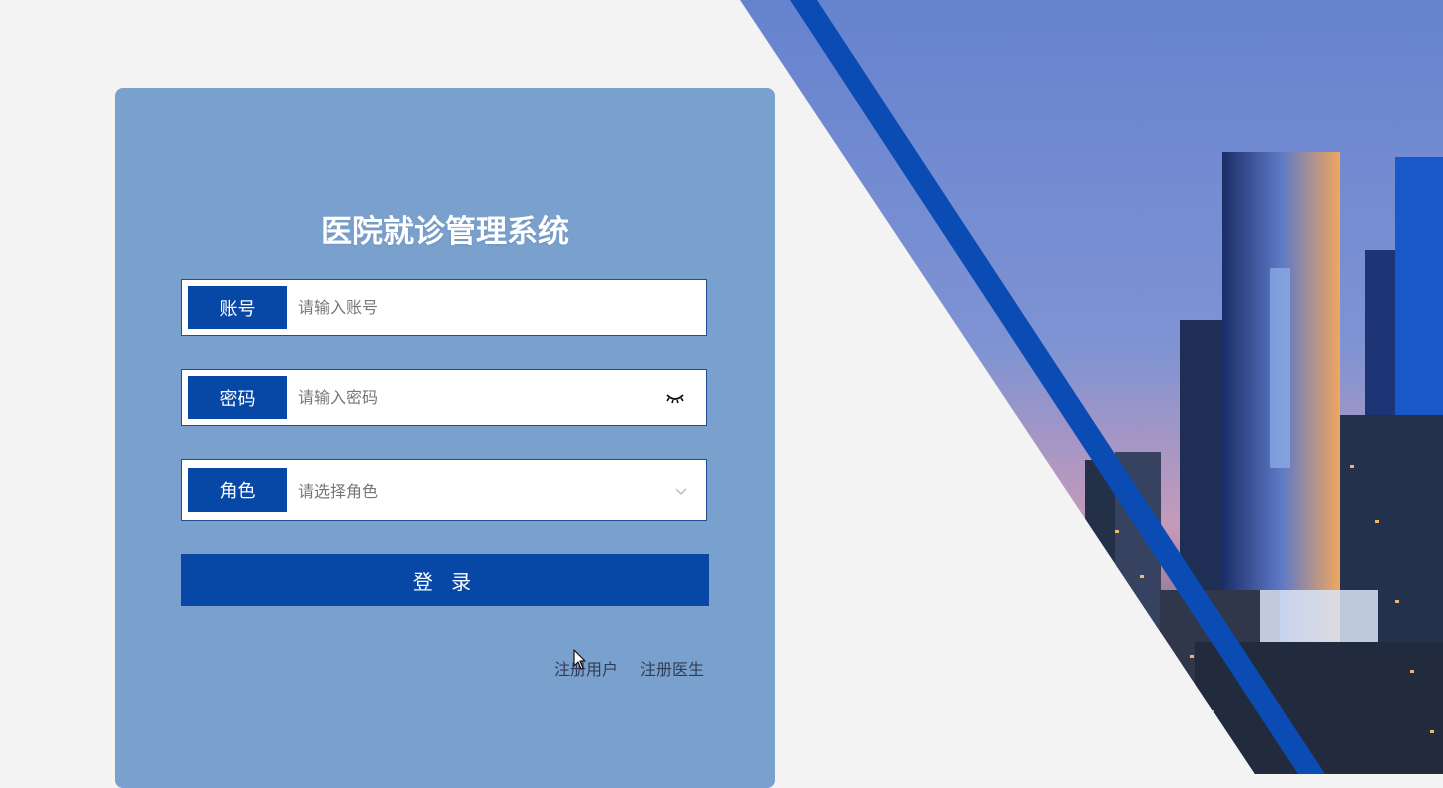 The image size is (1443, 788). Describe the element at coordinates (445, 580) in the screenshot. I see `login-button: 登 录` at that location.